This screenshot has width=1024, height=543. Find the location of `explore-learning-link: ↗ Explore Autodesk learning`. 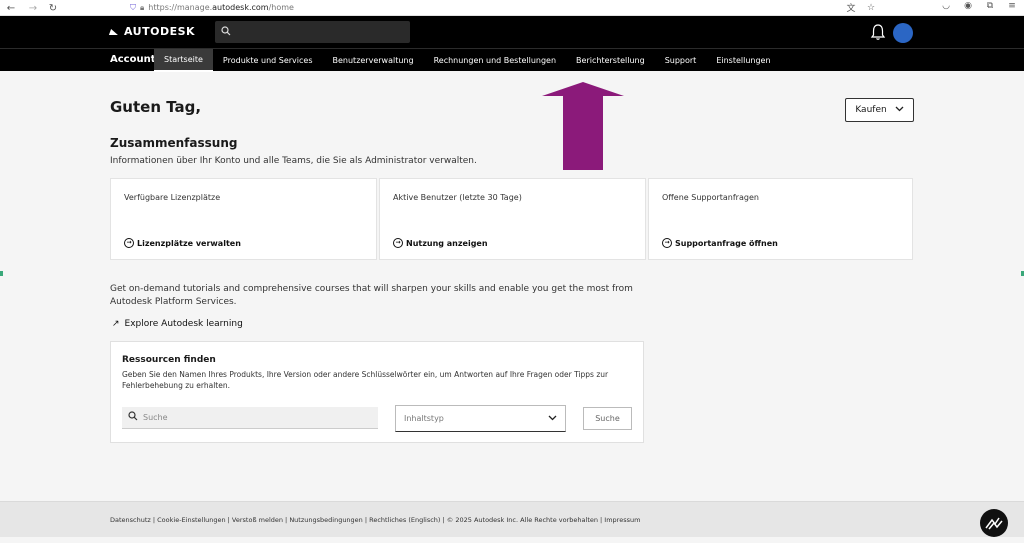

explore-learning-link: ↗ Explore Autodesk learning is located at coordinates (177, 324).